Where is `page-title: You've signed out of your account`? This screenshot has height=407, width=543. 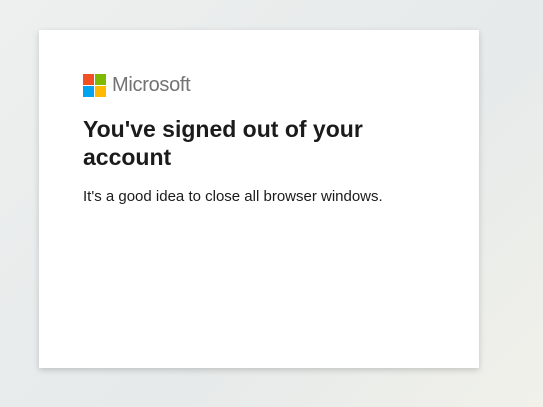 page-title: You've signed out of your account is located at coordinates (223, 143).